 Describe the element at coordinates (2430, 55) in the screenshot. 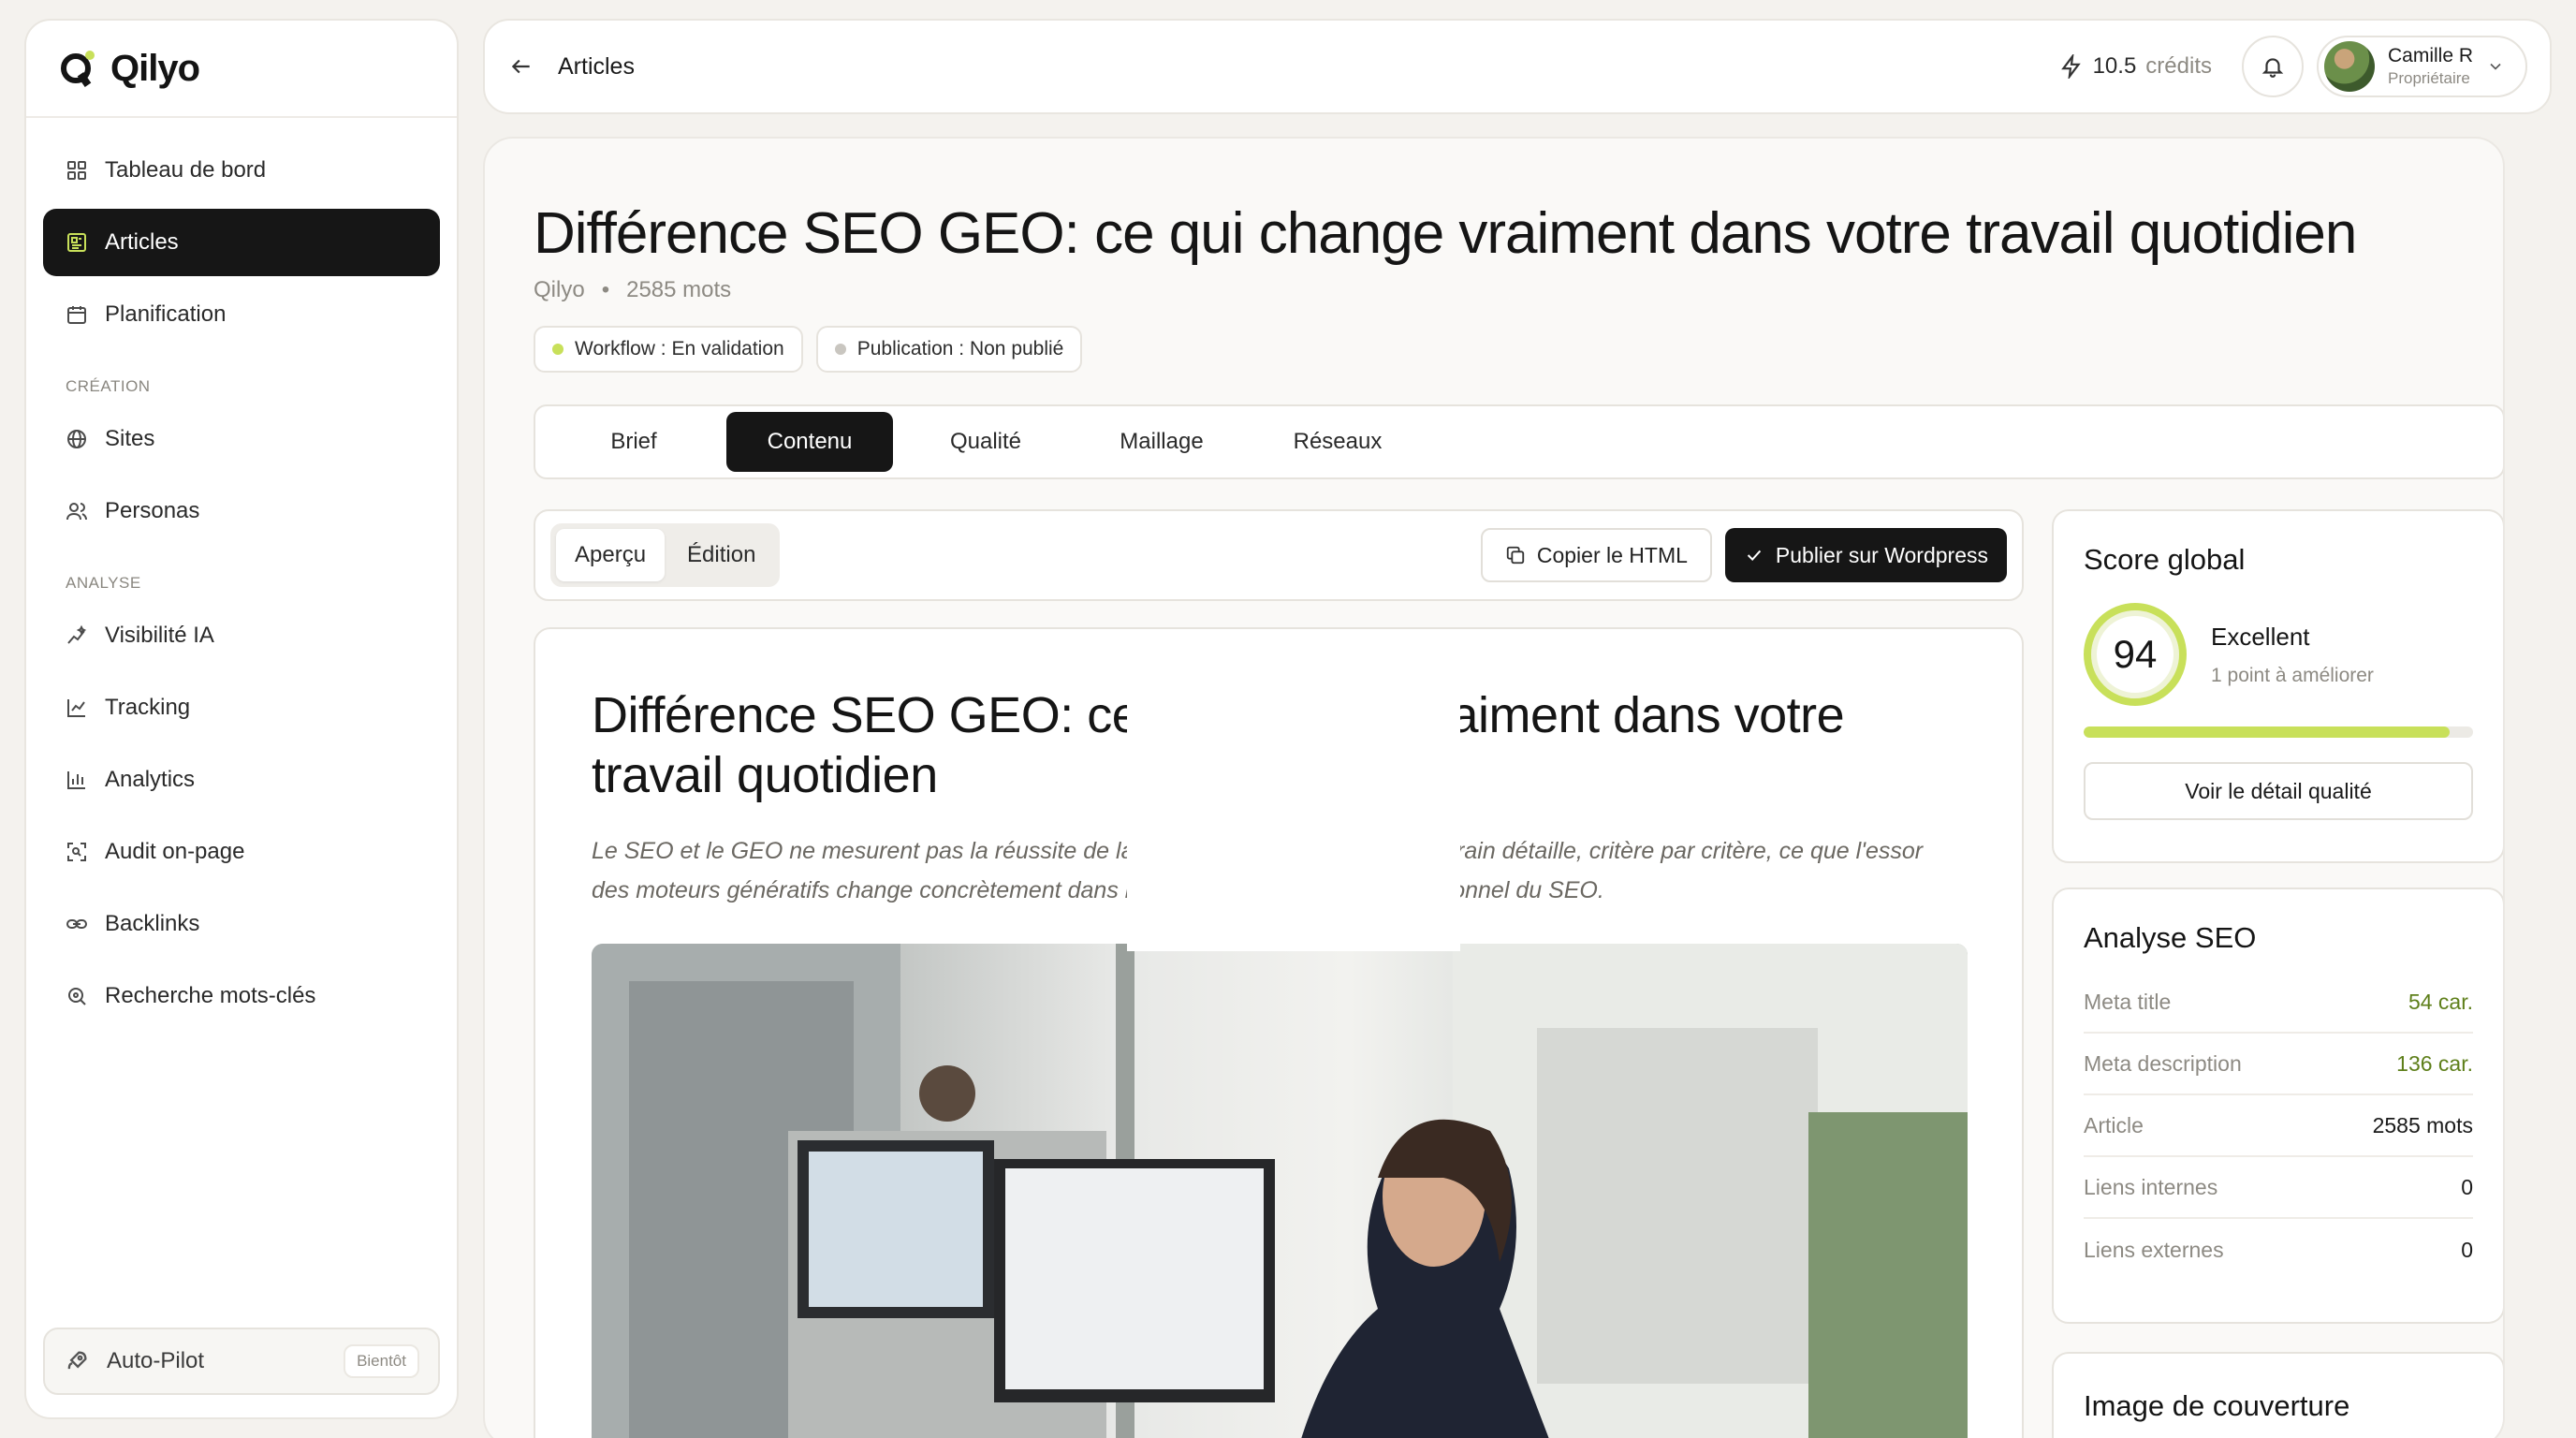

I see `user-name: Camille R` at that location.